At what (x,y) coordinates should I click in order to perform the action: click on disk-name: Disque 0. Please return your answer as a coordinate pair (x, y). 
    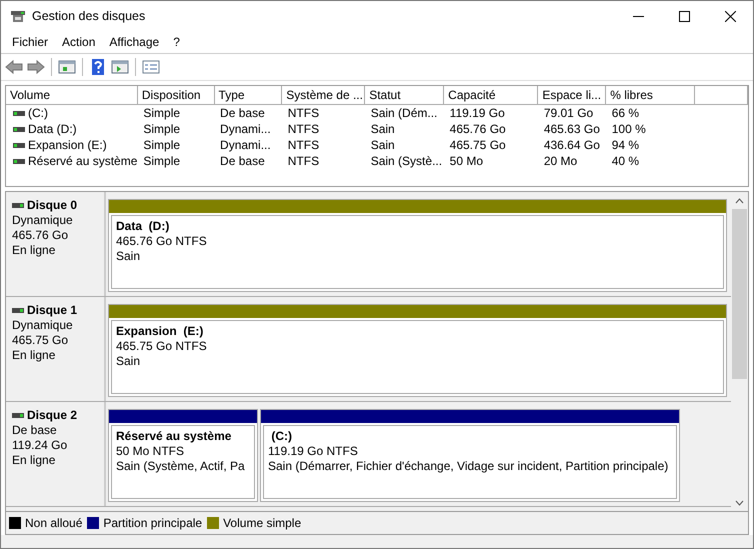
    Looking at the image, I should click on (52, 205).